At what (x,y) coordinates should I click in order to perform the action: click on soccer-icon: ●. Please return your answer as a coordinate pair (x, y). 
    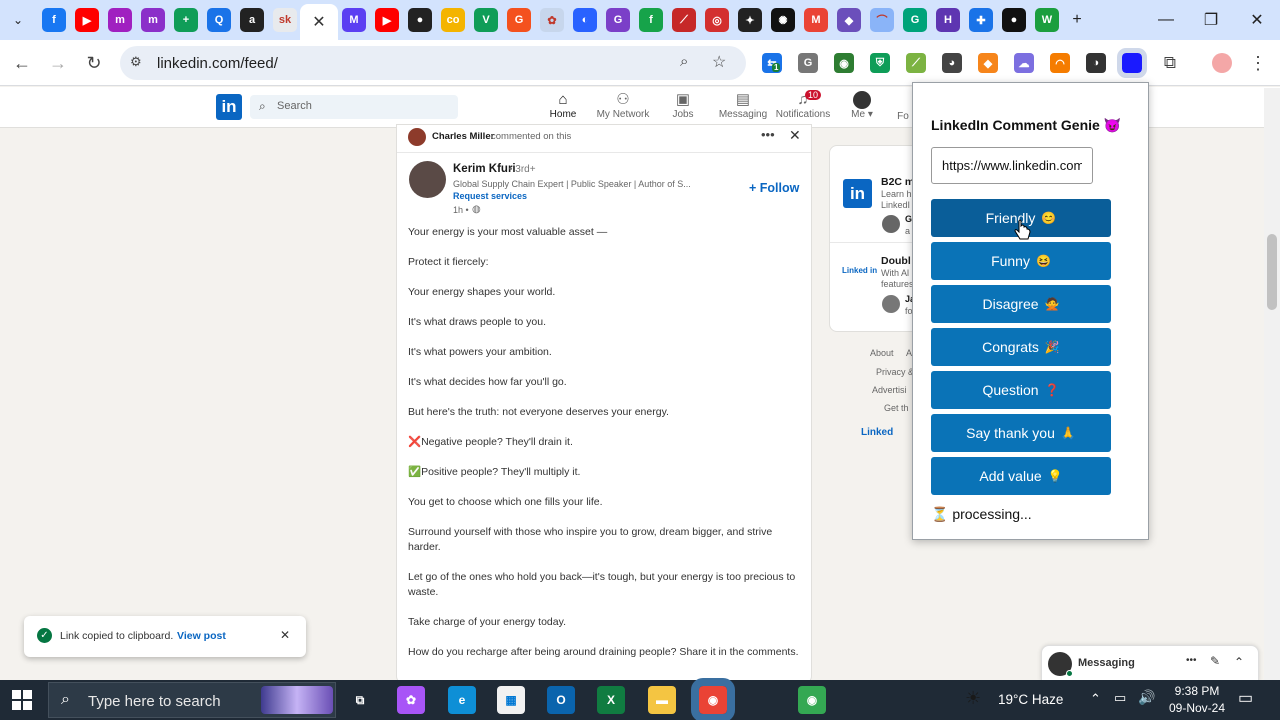
    Looking at the image, I should click on (420, 20).